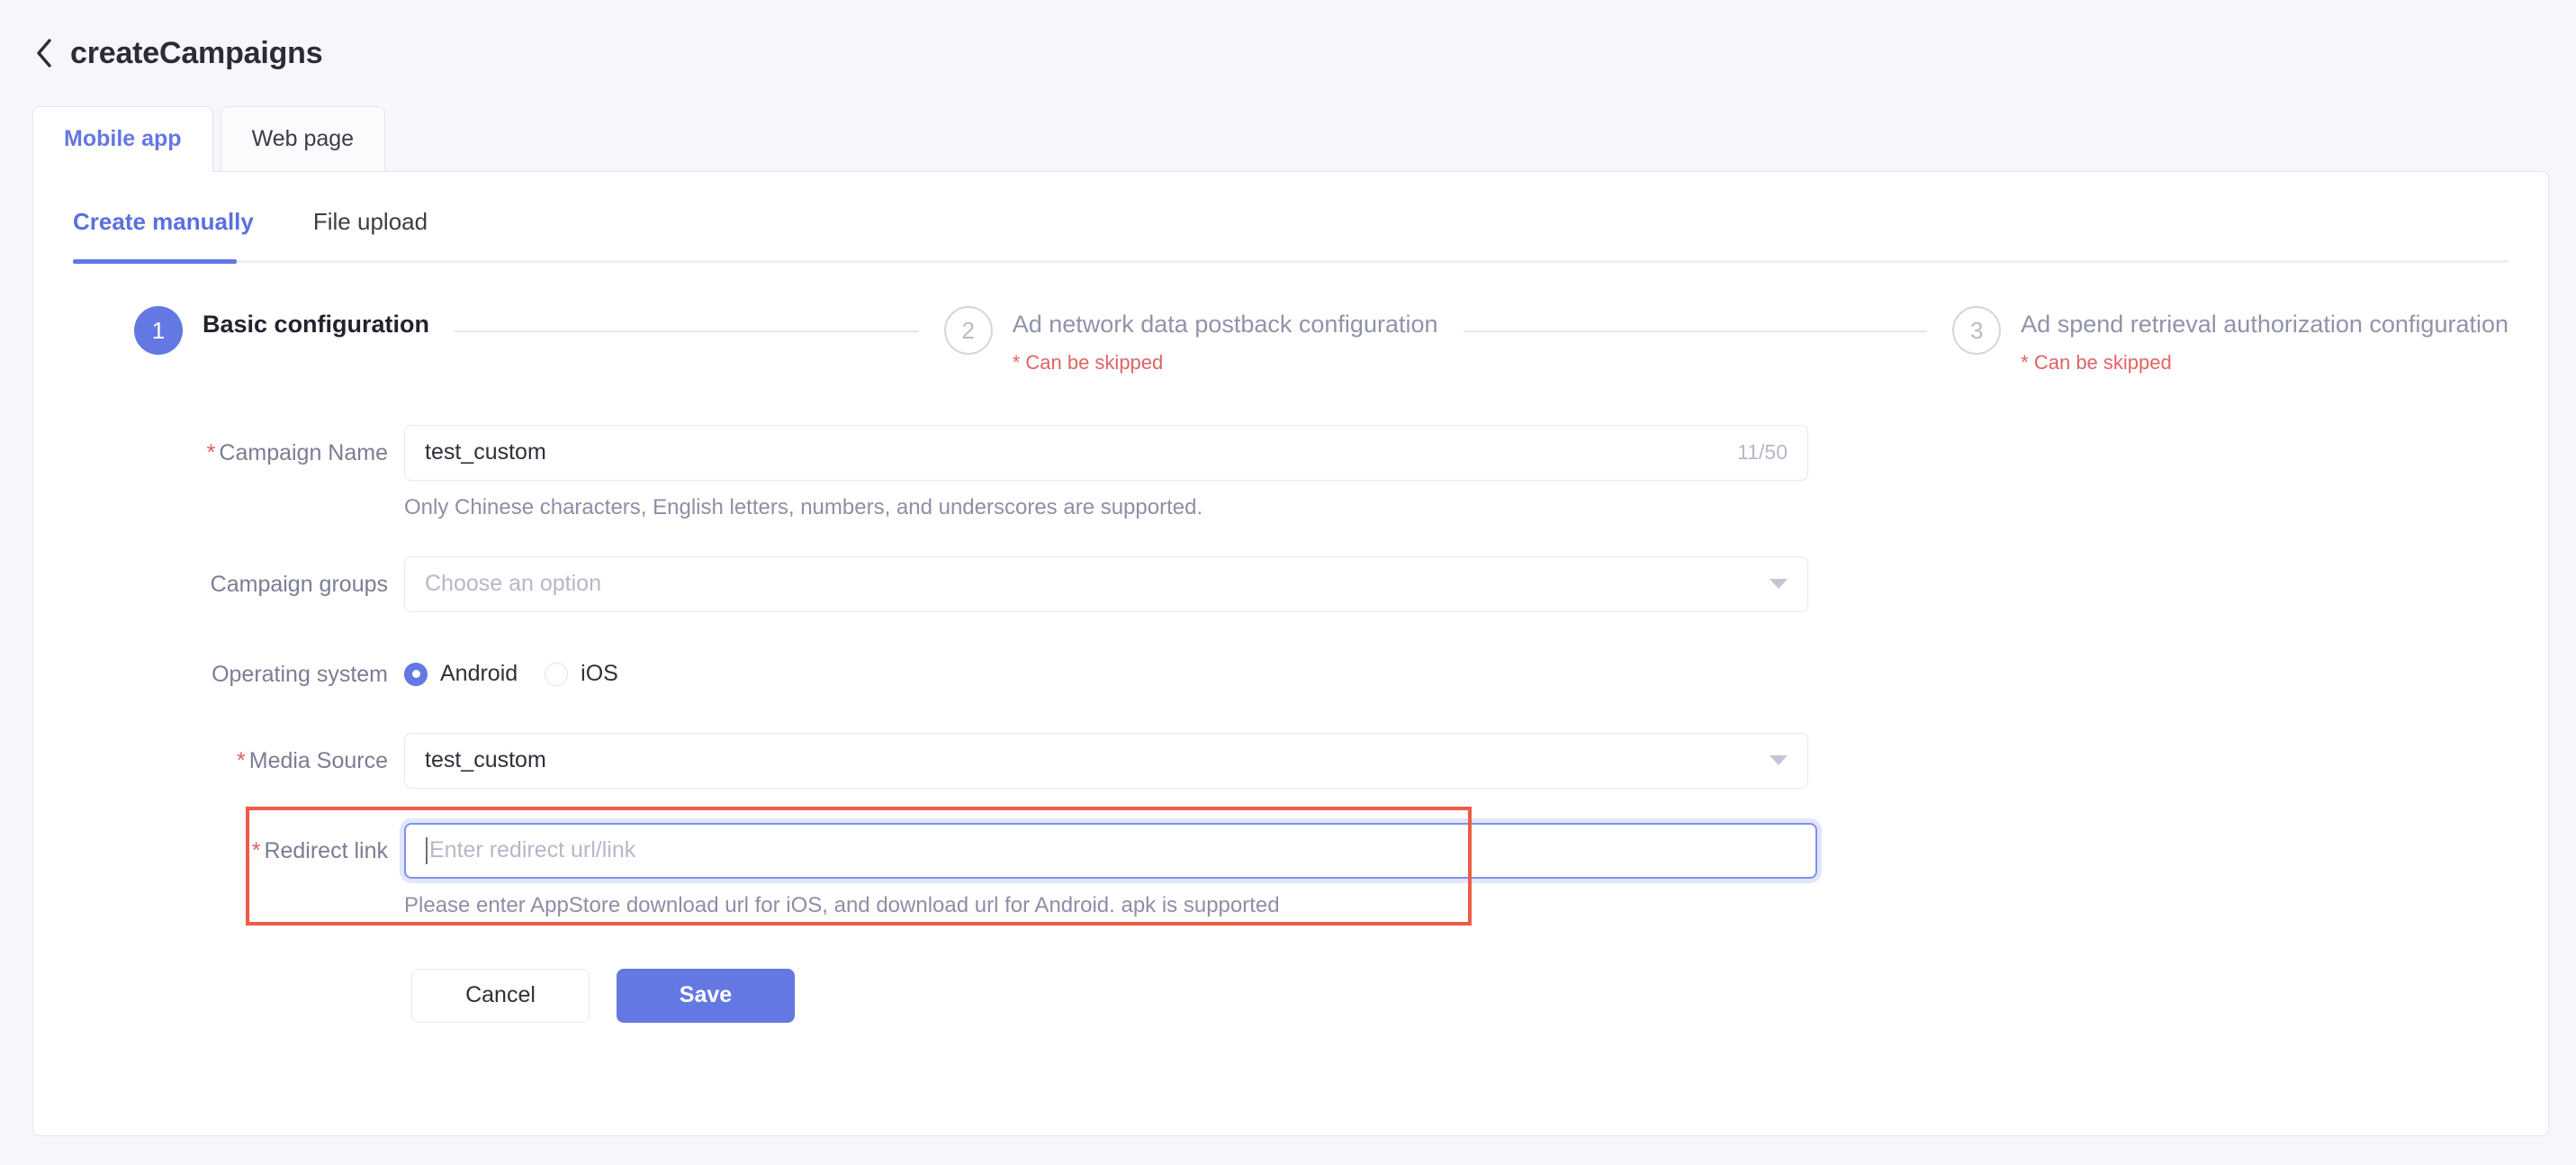 Image resolution: width=2576 pixels, height=1165 pixels. I want to click on chevron-left-icon, so click(44, 53).